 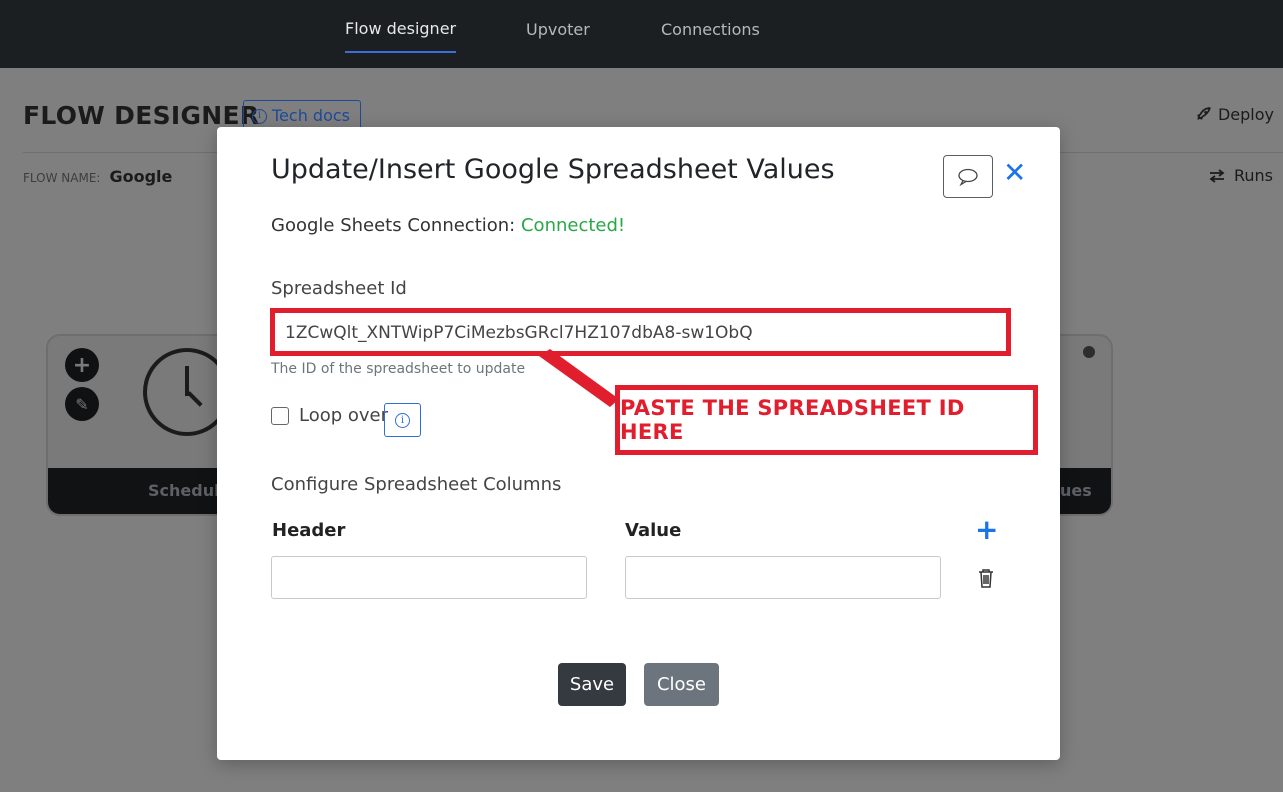 What do you see at coordinates (1204, 113) in the screenshot?
I see `rocket-icon` at bounding box center [1204, 113].